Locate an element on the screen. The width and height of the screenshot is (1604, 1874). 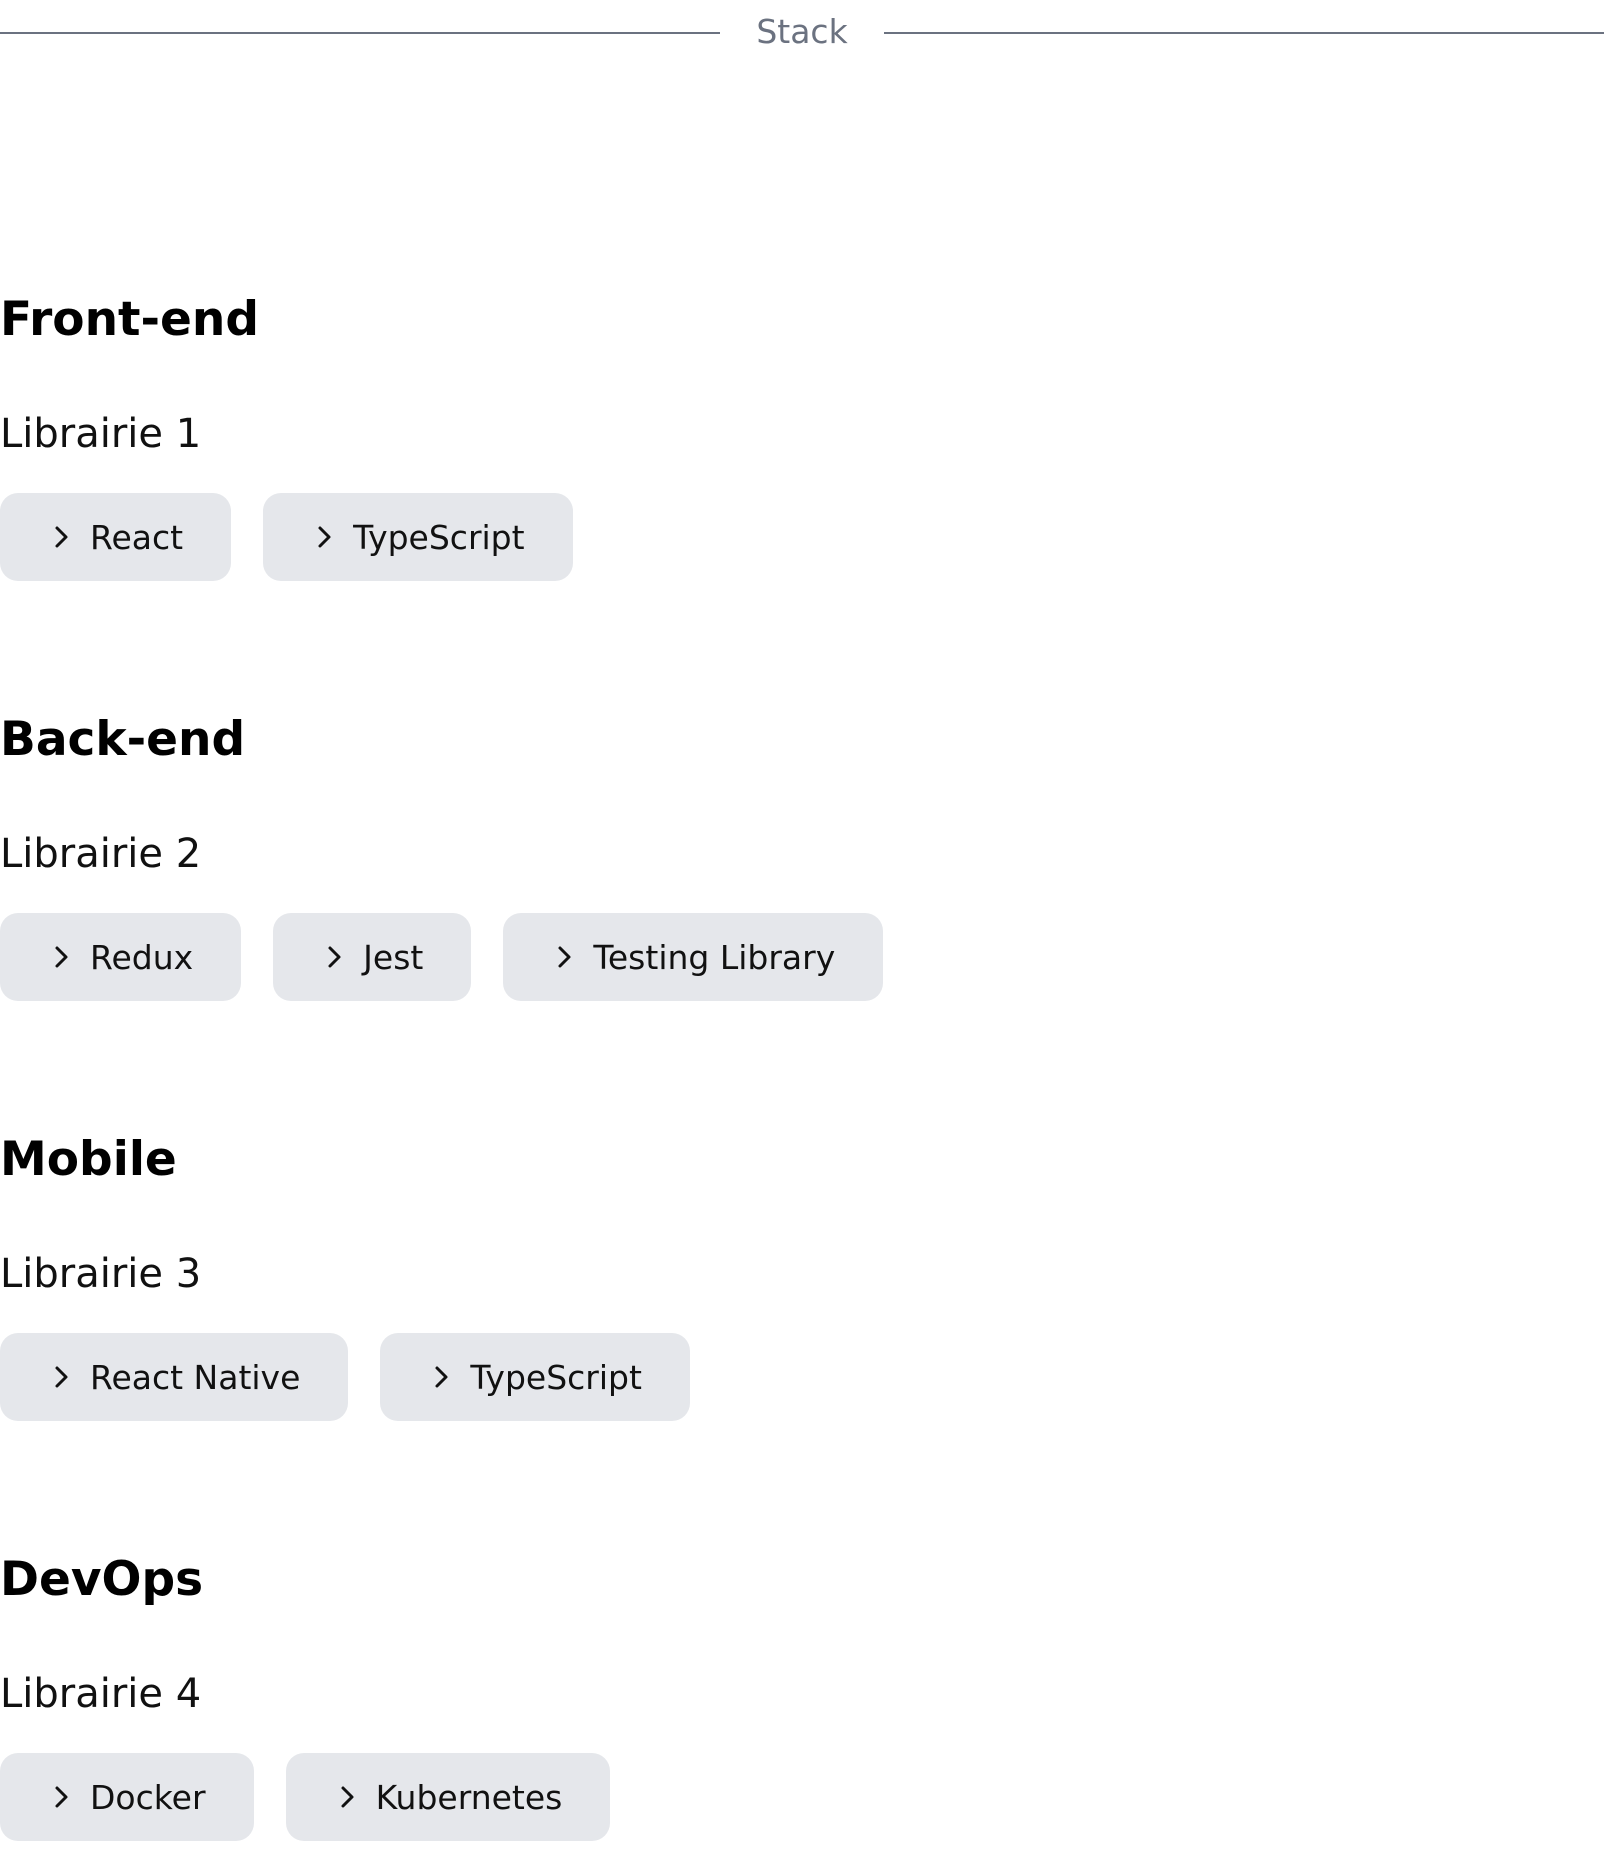
chip-list: Redux Jest Testing Library is located at coordinates (442, 957).